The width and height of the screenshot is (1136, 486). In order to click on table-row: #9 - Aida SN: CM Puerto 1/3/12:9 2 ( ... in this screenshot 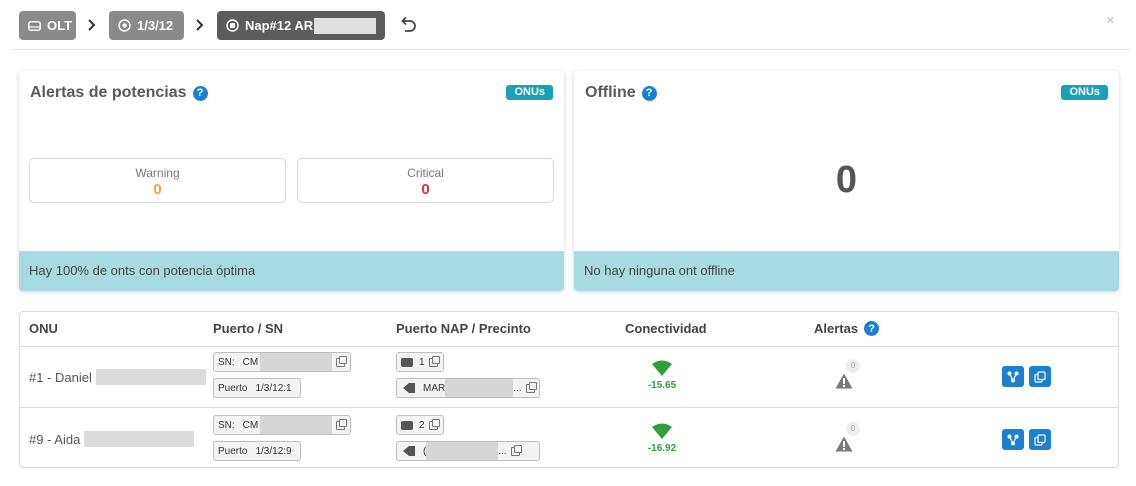, I will do `click(569, 438)`.